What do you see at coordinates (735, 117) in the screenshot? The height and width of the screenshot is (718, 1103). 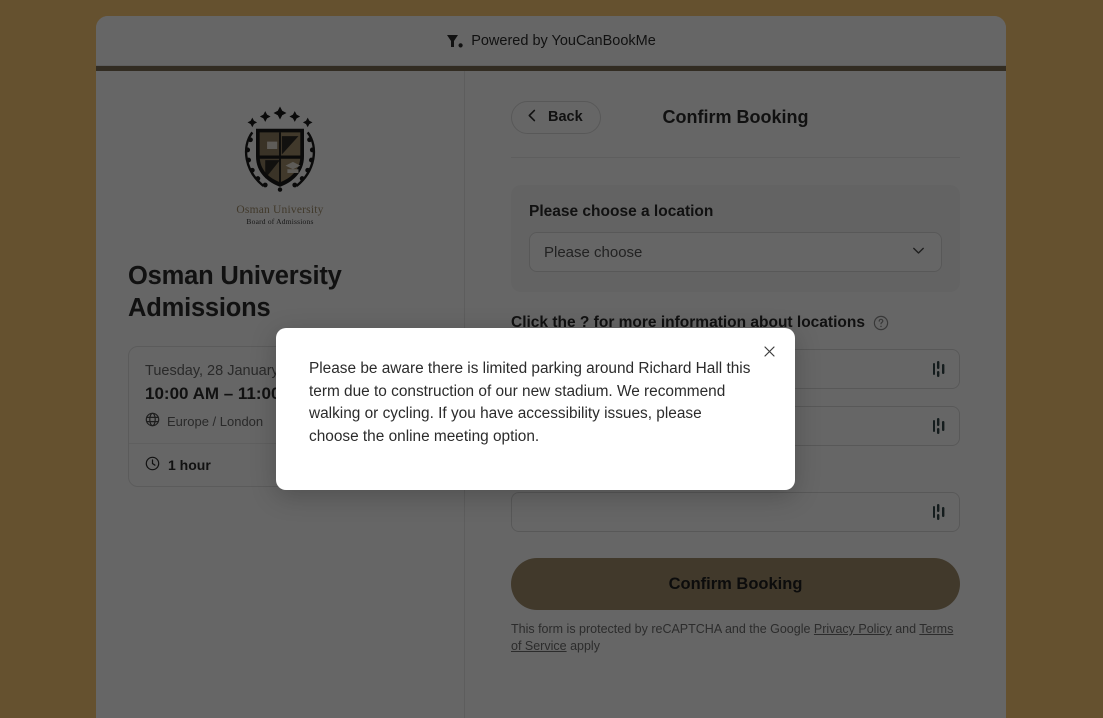 I see `main-header: Back Confirm Booking` at bounding box center [735, 117].